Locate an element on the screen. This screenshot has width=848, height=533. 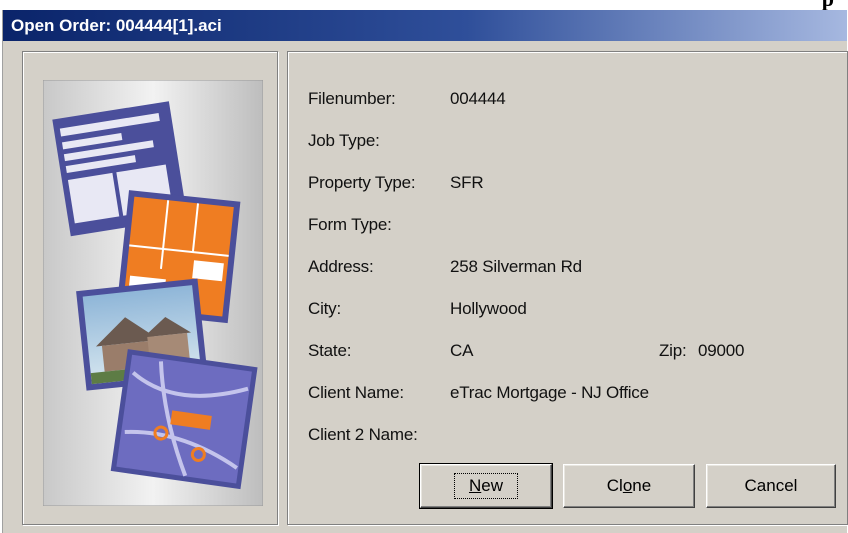
client-name-label: Client Name: is located at coordinates (356, 392).